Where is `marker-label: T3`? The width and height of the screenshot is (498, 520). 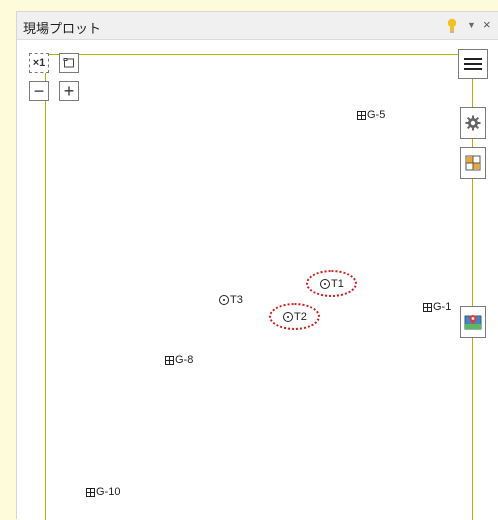
marker-label: T3 is located at coordinates (236, 300).